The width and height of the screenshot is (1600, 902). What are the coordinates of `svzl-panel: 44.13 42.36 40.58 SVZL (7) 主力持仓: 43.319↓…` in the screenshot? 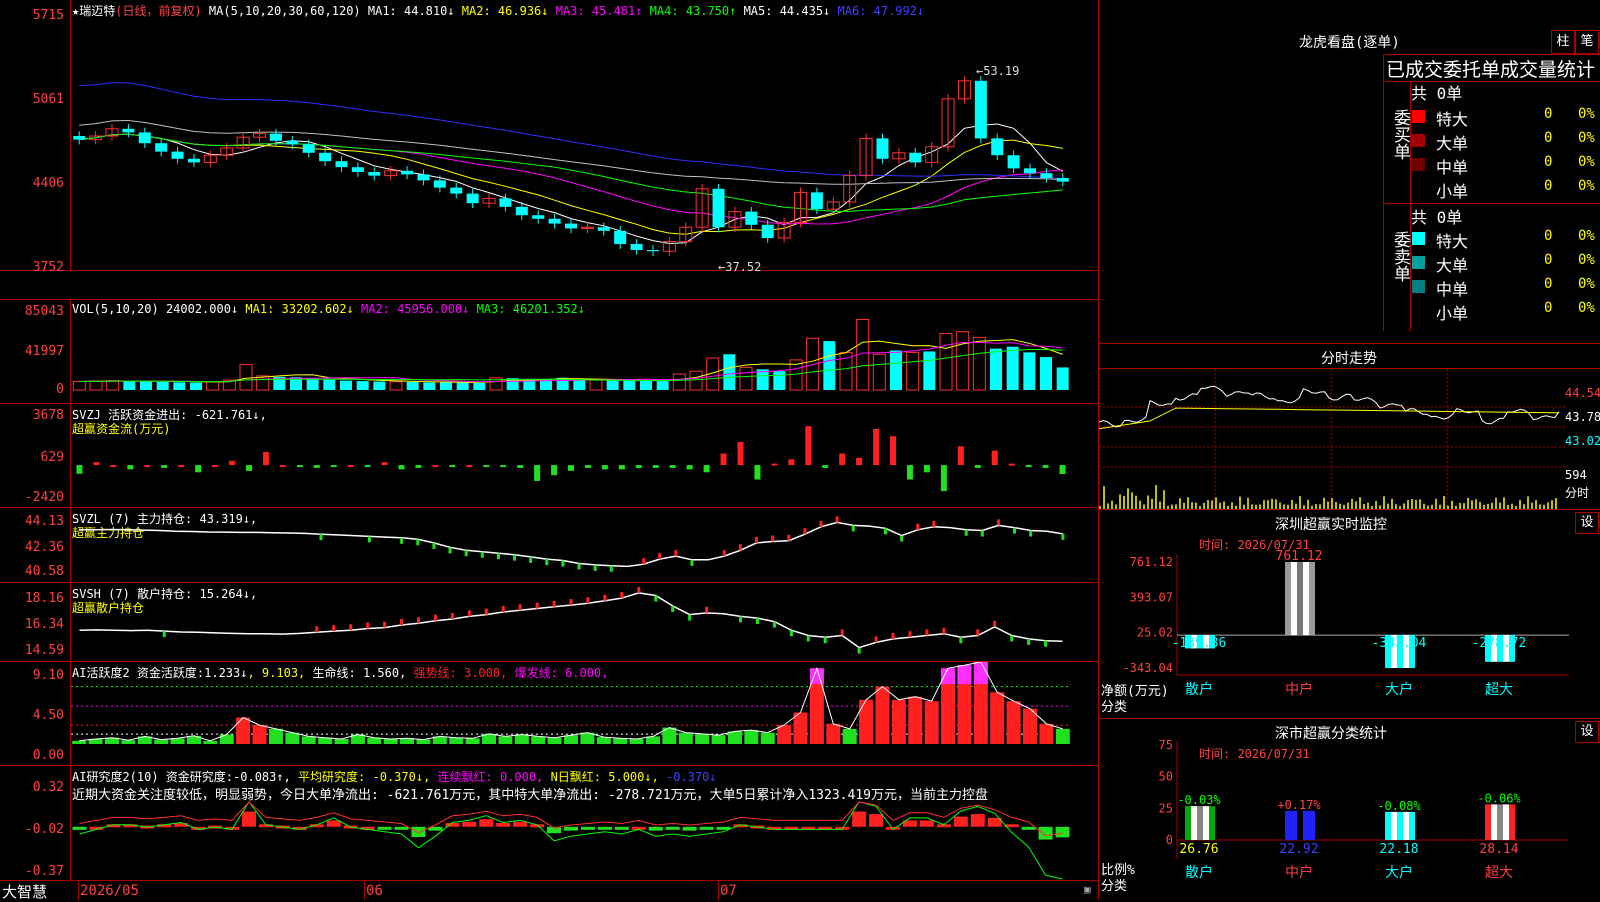 It's located at (549, 545).